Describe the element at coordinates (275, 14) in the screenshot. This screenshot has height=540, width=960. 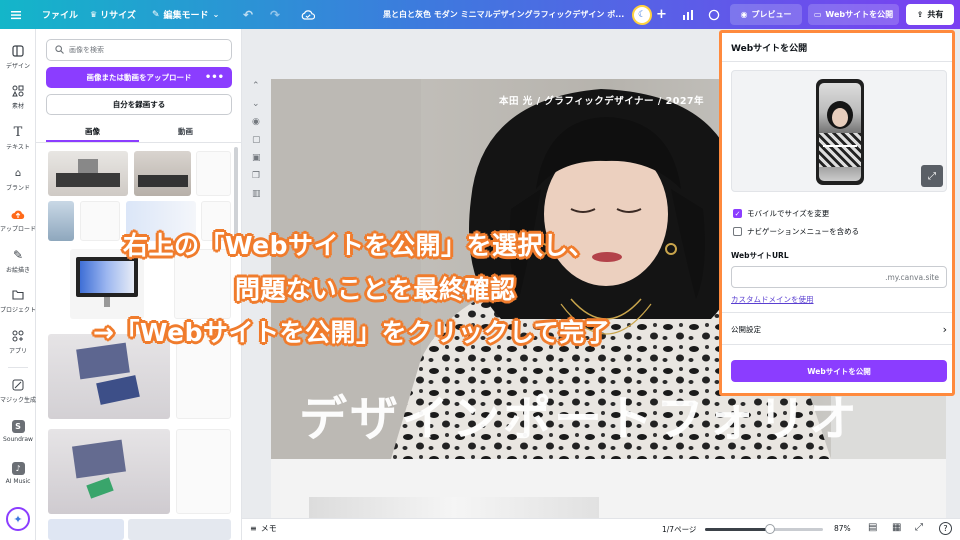
I see `redo-icon: ↷` at that location.